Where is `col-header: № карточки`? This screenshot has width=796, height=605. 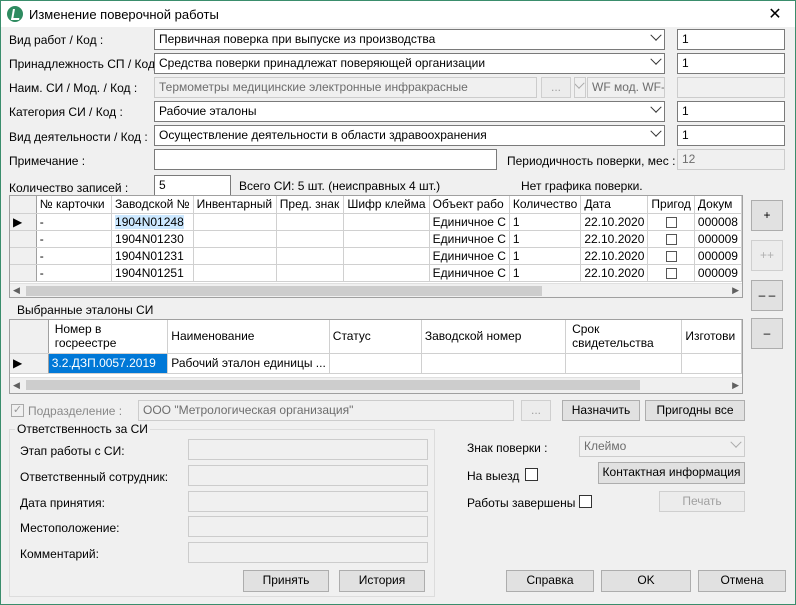 col-header: № карточки is located at coordinates (74, 205).